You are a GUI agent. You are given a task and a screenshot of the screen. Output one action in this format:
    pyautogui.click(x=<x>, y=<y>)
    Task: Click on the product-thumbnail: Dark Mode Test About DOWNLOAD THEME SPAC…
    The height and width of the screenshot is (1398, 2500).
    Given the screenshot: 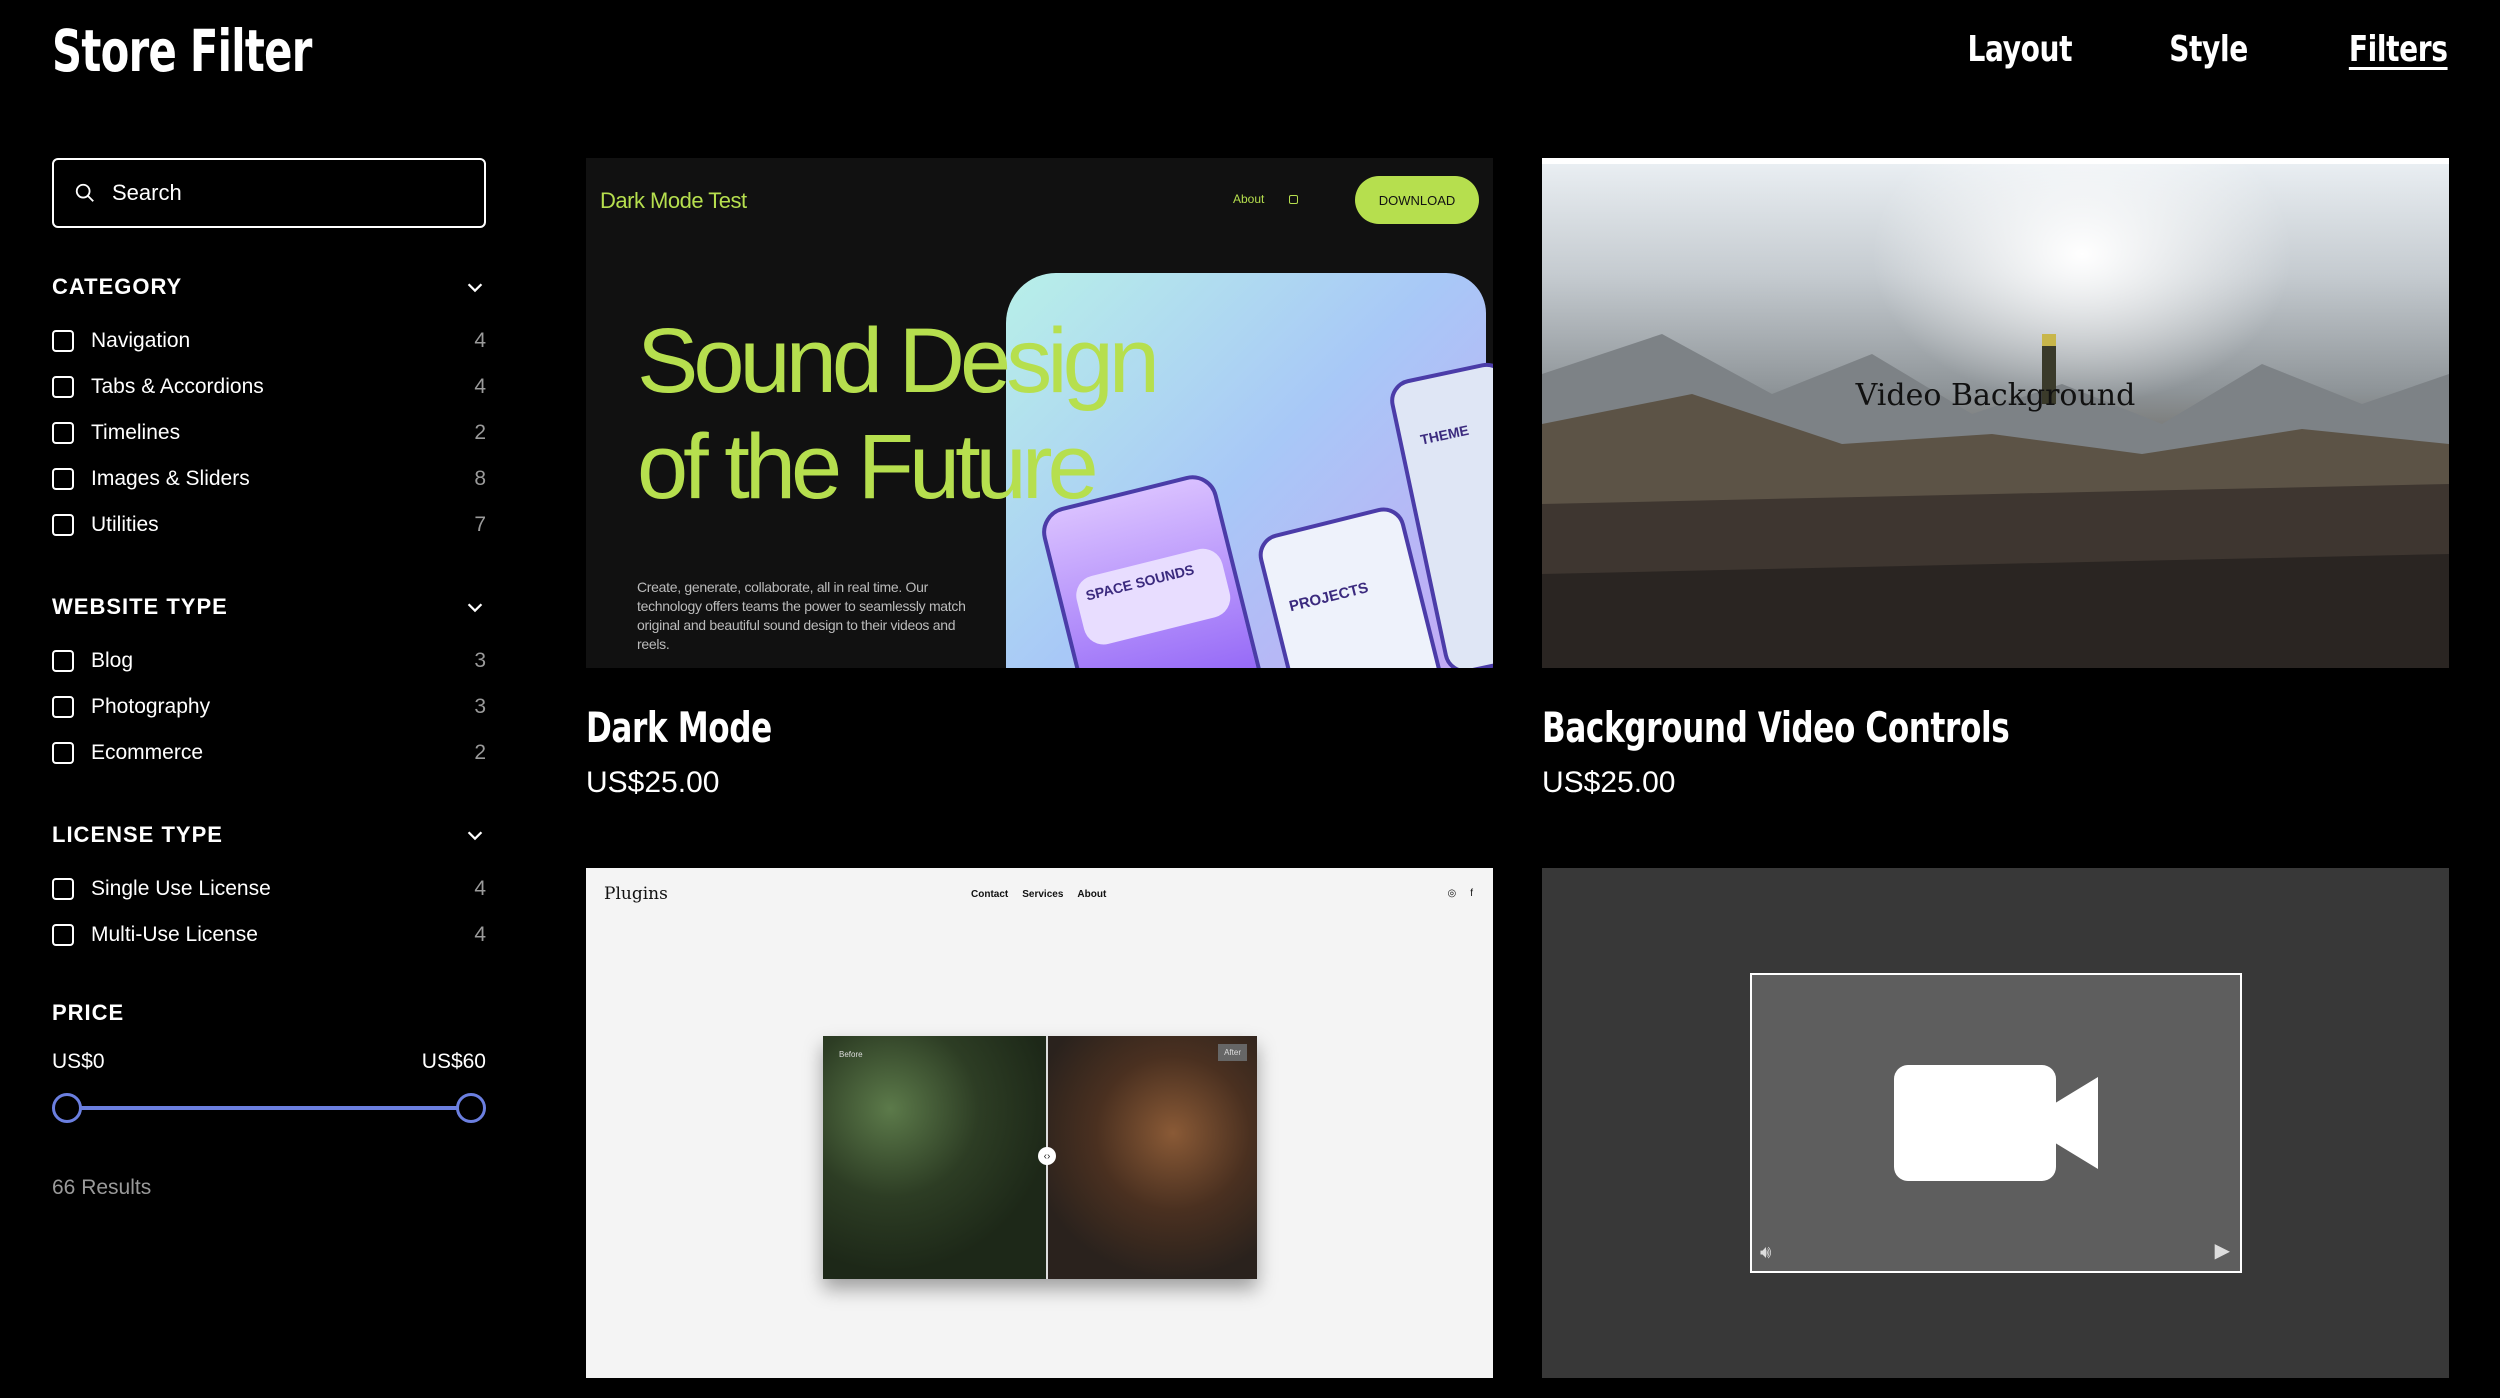 What is the action you would take?
    pyautogui.click(x=1039, y=413)
    